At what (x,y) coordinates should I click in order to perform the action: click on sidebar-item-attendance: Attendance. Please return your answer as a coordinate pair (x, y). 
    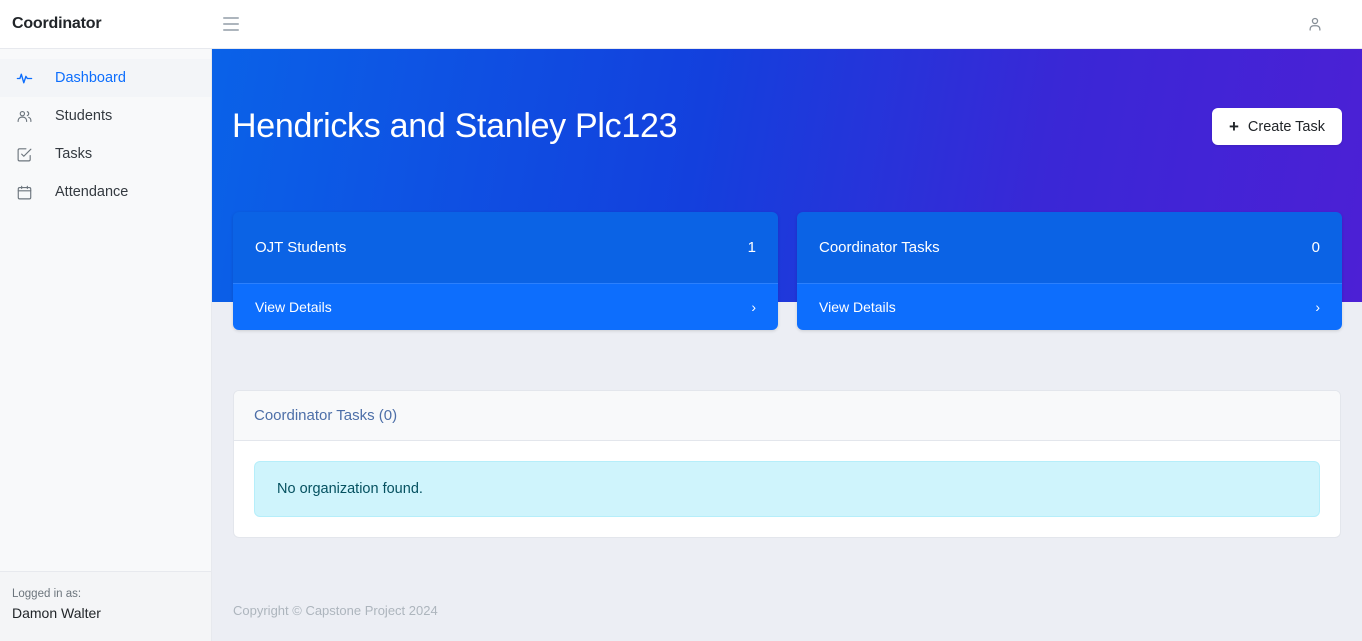
    Looking at the image, I should click on (105, 192).